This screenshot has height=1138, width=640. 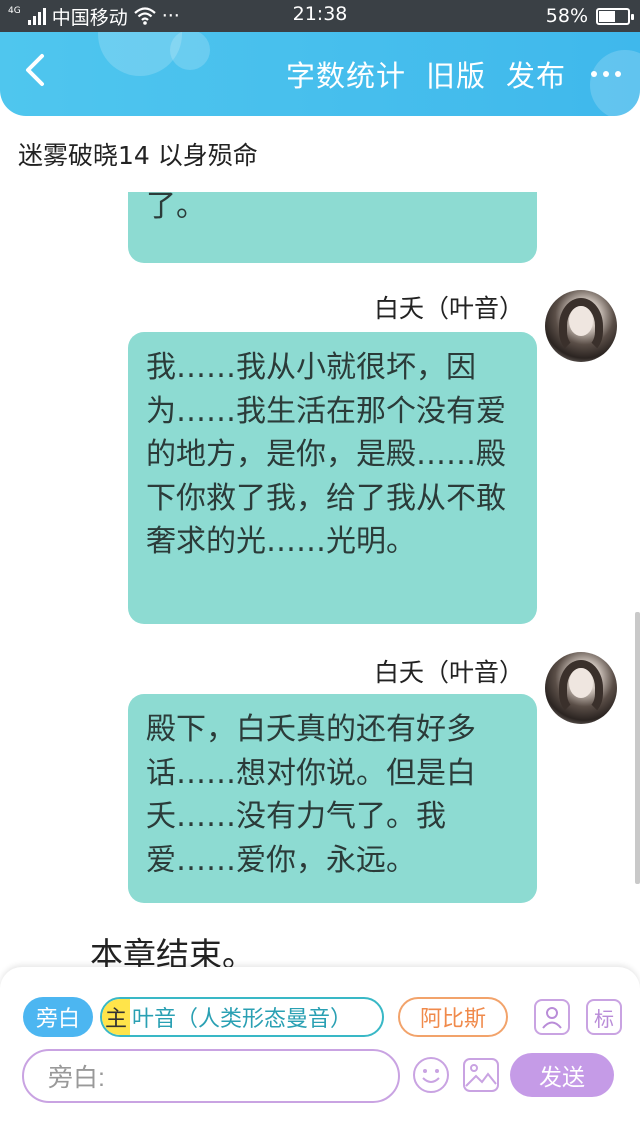 I want to click on main-character-name: 叶音（人类形态曼音）, so click(x=242, y=1019).